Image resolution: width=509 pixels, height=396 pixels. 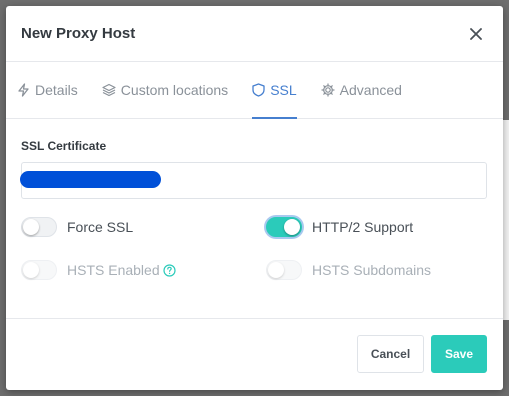 I want to click on force-ssl-toggle, so click(x=39, y=227).